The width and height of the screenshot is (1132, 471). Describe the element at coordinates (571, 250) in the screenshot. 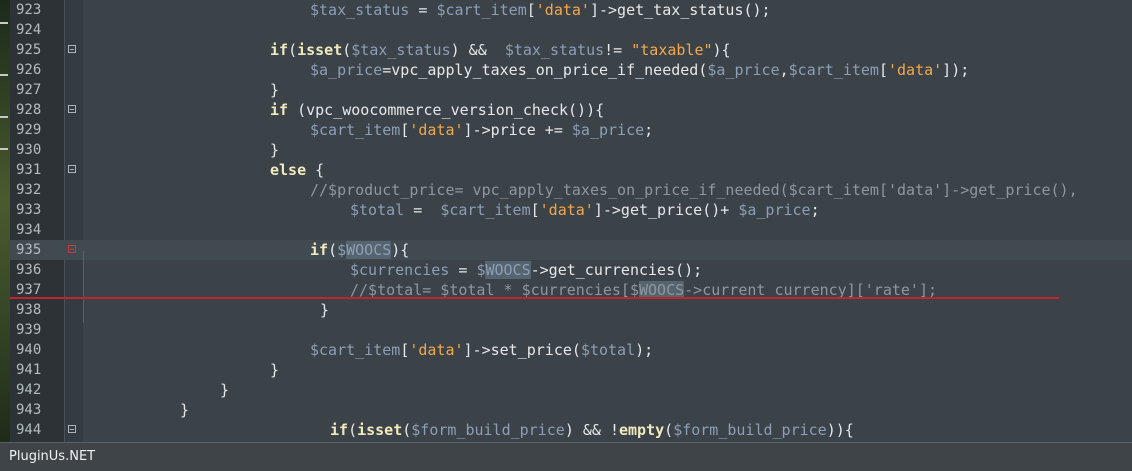

I see `code-line: 935 if($WOOCS){` at that location.